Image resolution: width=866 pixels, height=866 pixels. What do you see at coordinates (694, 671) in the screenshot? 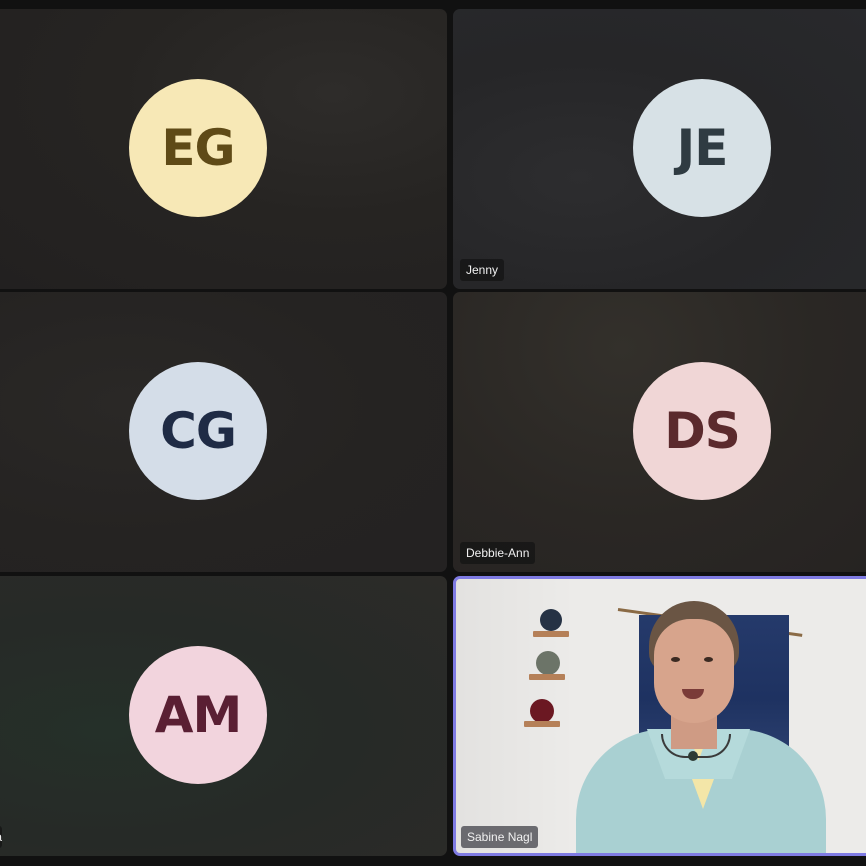
I see `person-face` at bounding box center [694, 671].